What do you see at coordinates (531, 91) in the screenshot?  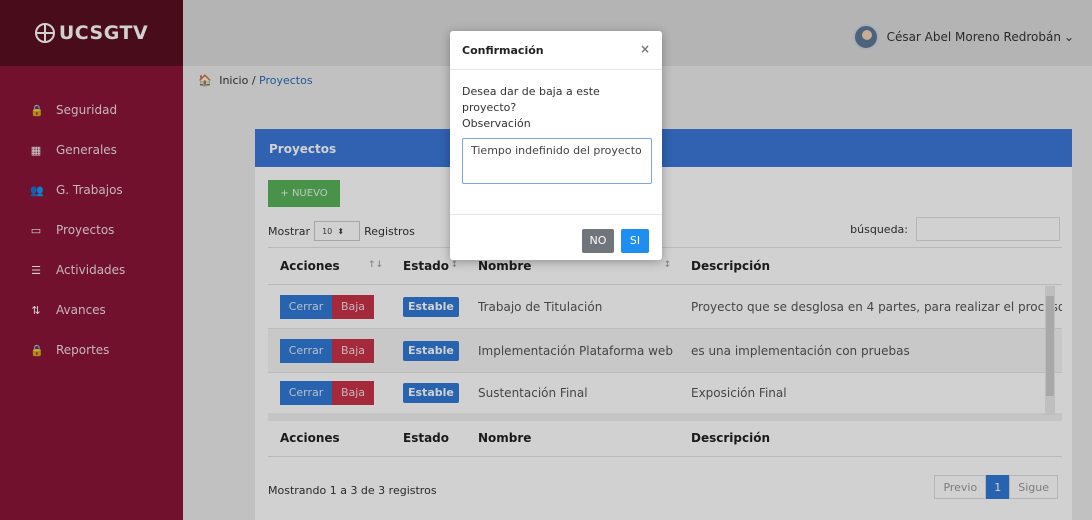 I see `dialog-message-line1: Desea dar de baja a este` at bounding box center [531, 91].